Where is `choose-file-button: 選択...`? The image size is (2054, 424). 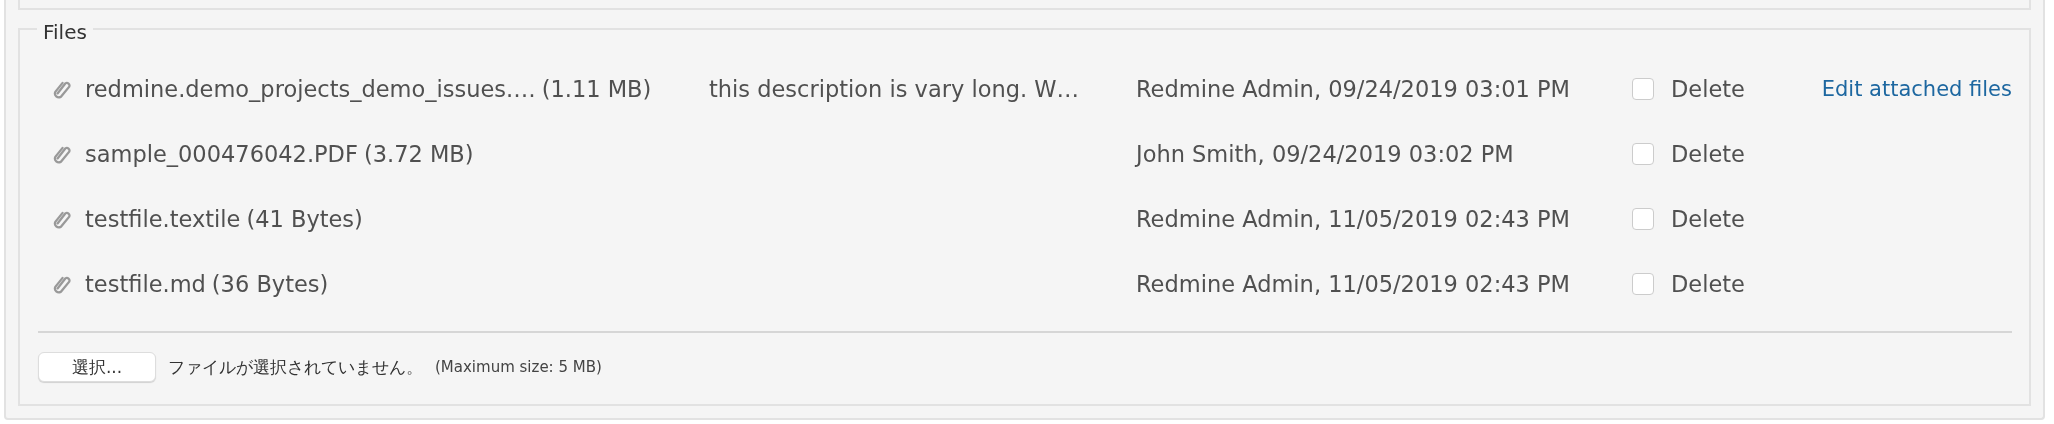
choose-file-button: 選択... is located at coordinates (97, 367).